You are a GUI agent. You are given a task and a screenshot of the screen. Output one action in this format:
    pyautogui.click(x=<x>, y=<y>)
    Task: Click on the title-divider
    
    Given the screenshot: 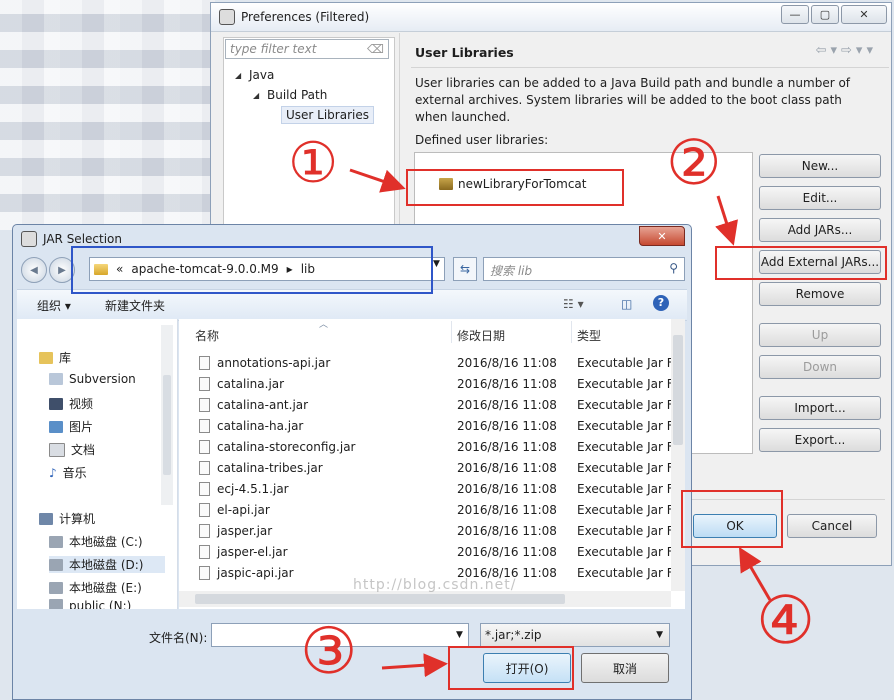 What is the action you would take?
    pyautogui.click(x=650, y=67)
    